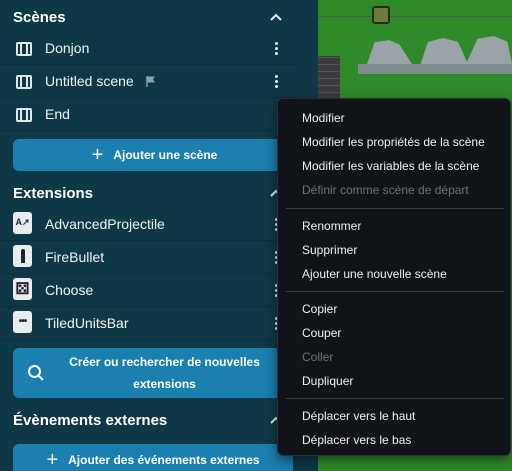  What do you see at coordinates (22, 288) in the screenshot?
I see `dice-icon: ⚄` at bounding box center [22, 288].